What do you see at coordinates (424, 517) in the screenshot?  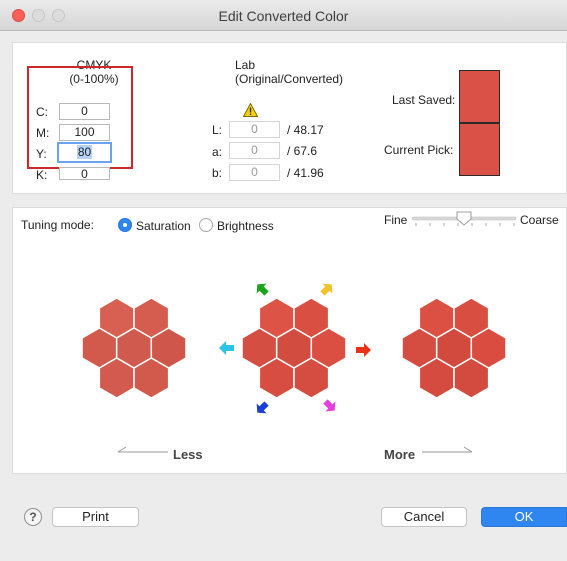 I see `cancel-button: Cancel` at bounding box center [424, 517].